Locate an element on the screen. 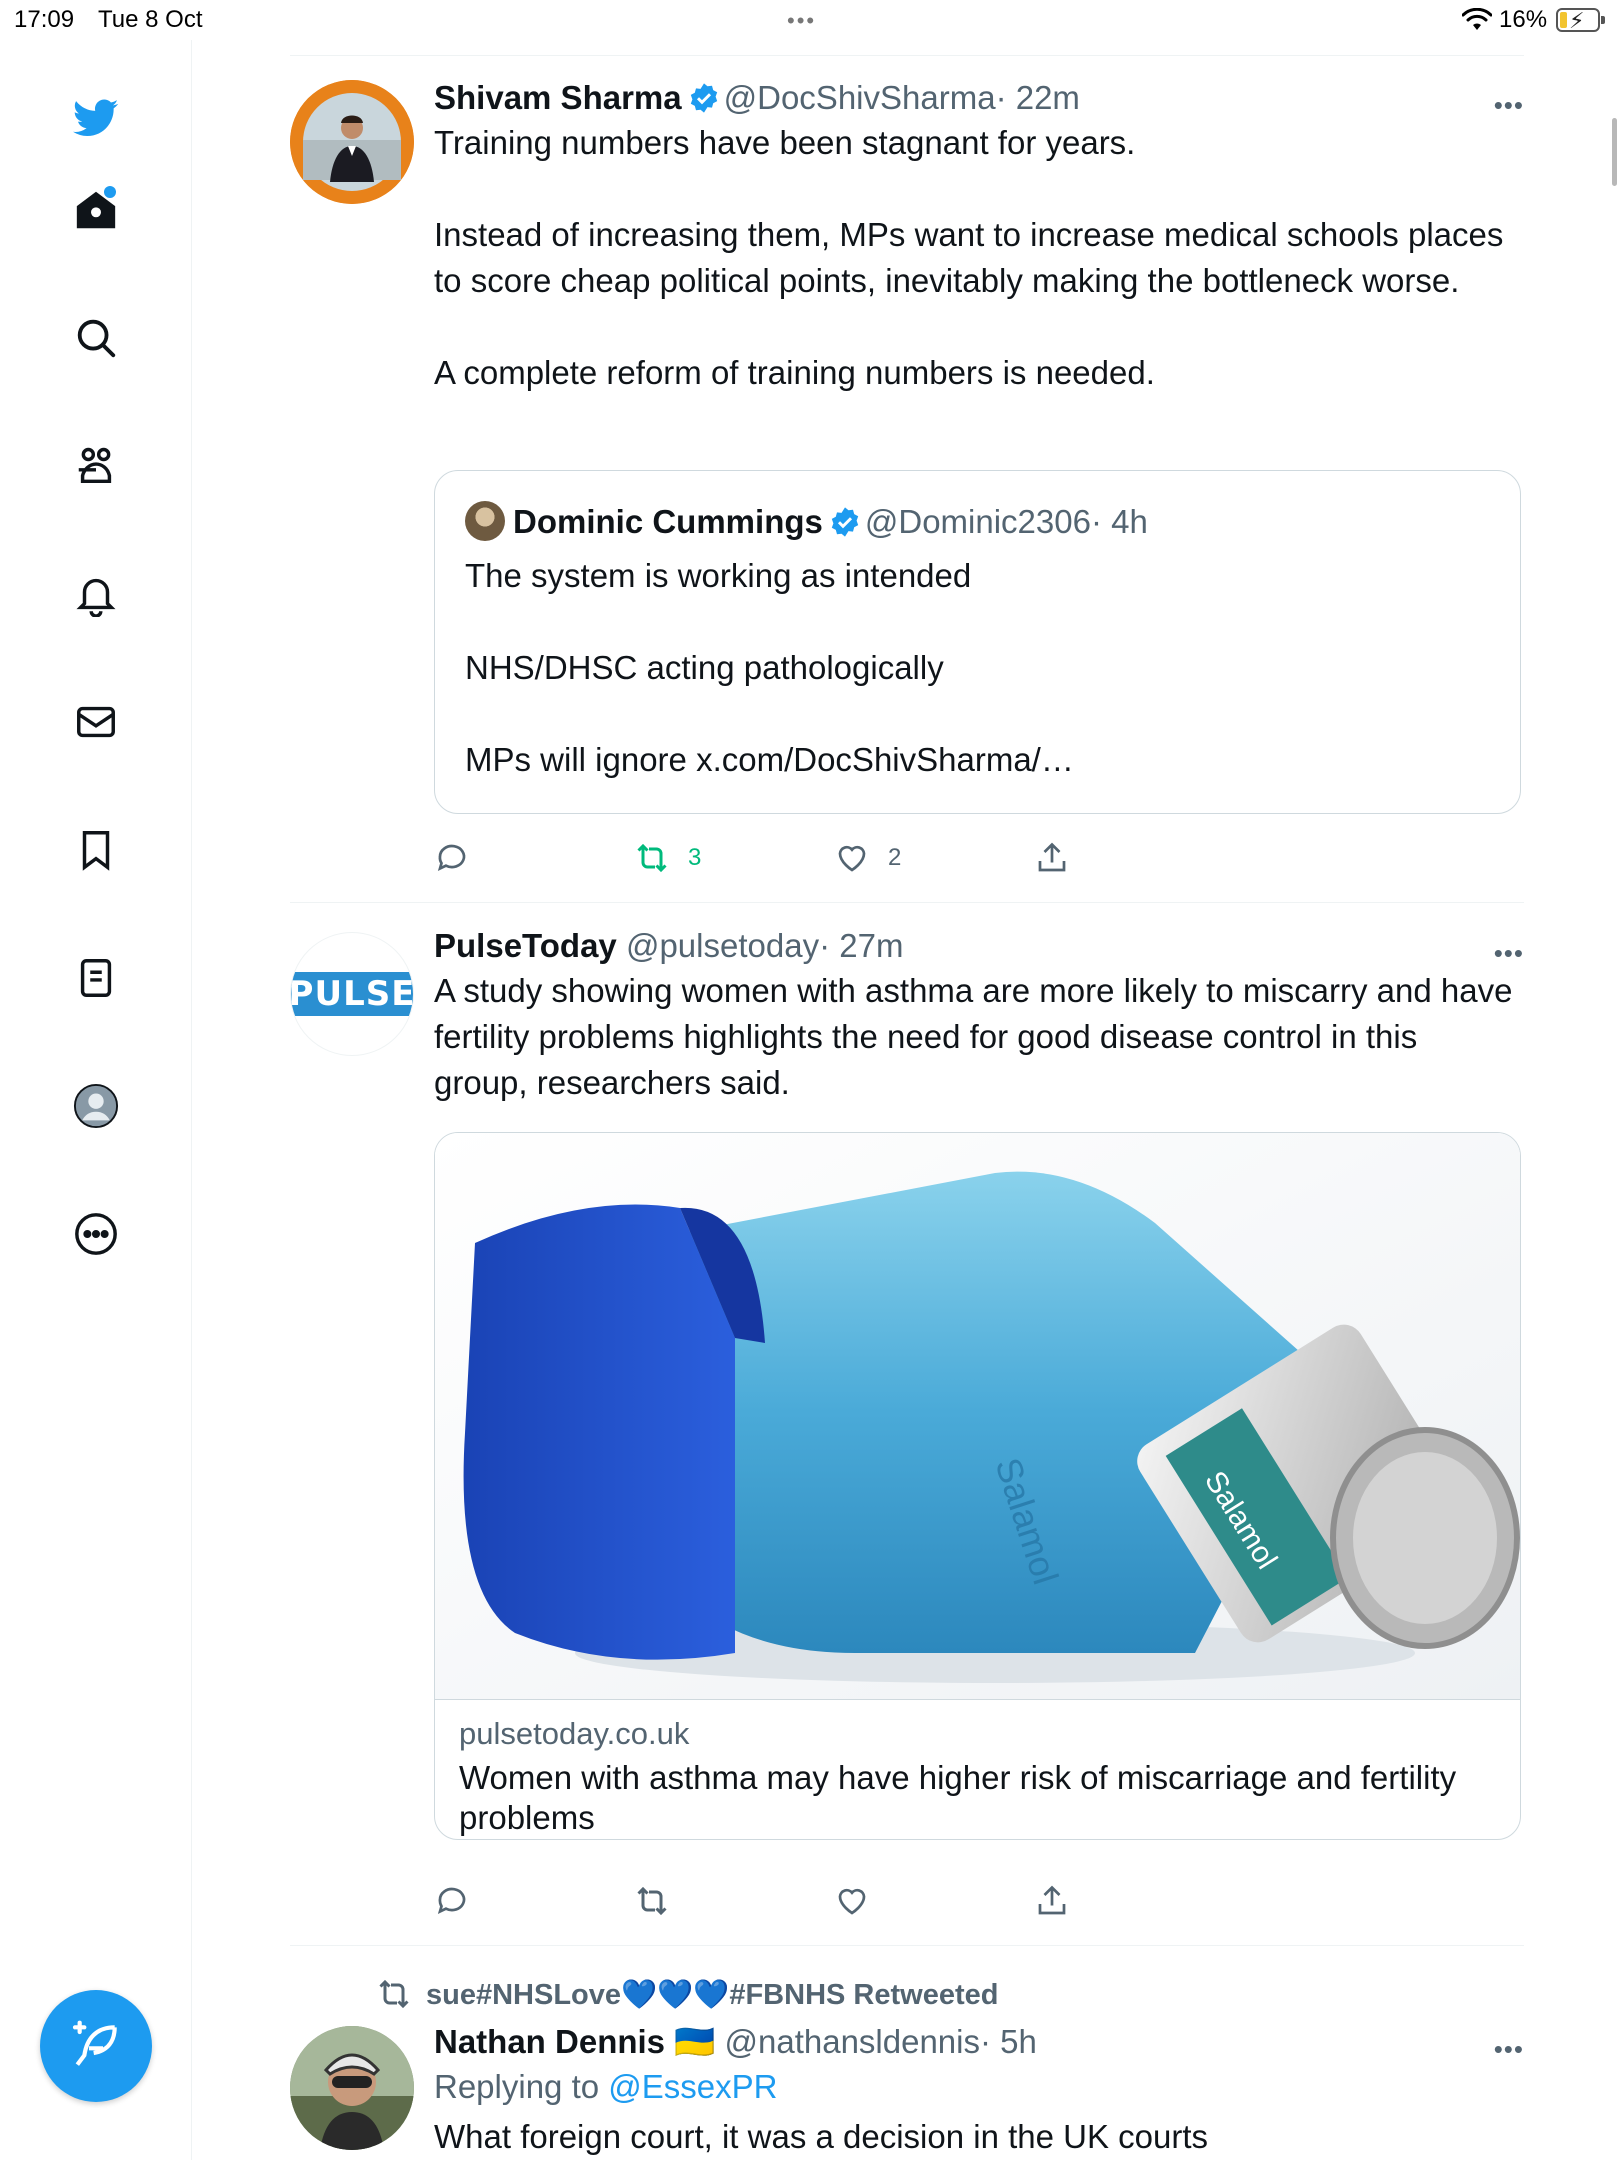 The height and width of the screenshot is (2160, 1620). profile-avatar-icon is located at coordinates (96, 1106).